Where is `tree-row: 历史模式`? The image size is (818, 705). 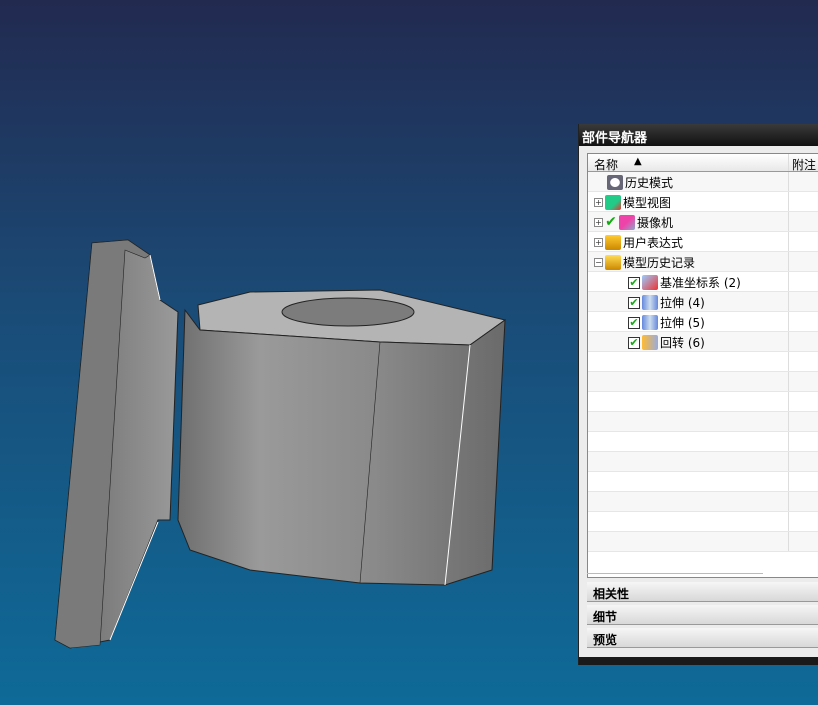
tree-row: 历史模式 is located at coordinates (703, 182).